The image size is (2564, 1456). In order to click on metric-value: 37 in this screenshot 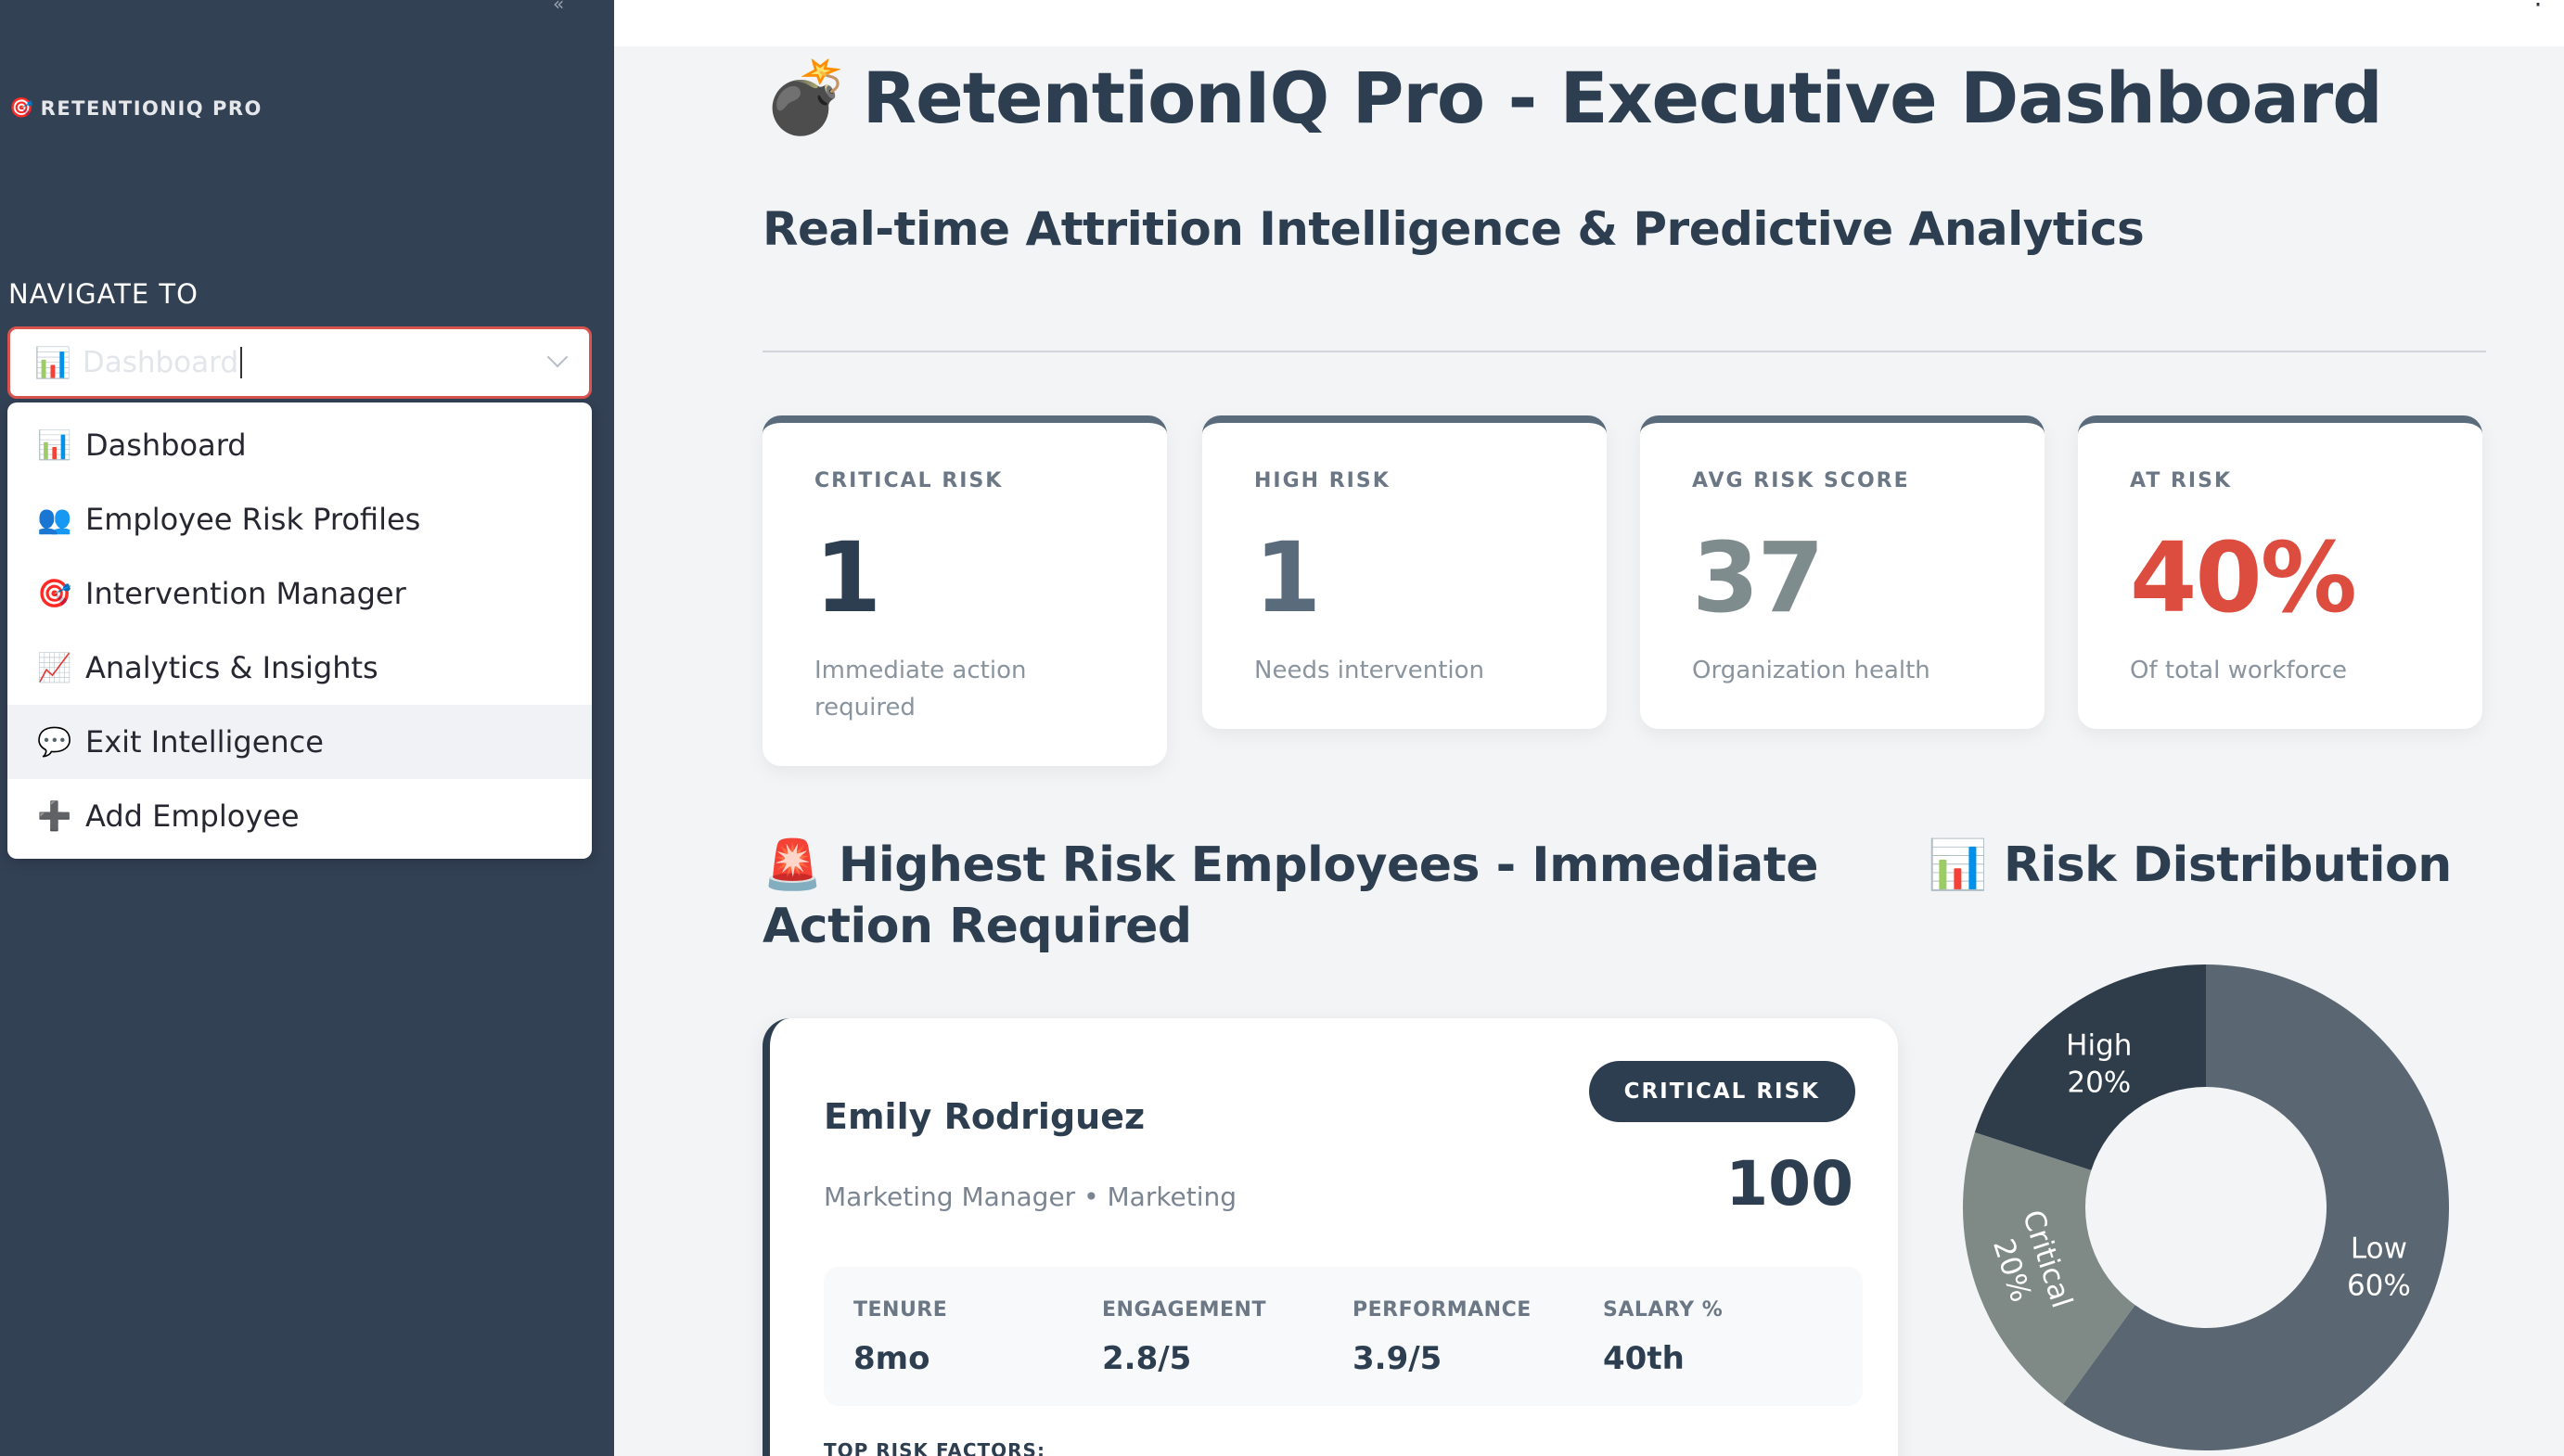, I will do `click(1759, 577)`.